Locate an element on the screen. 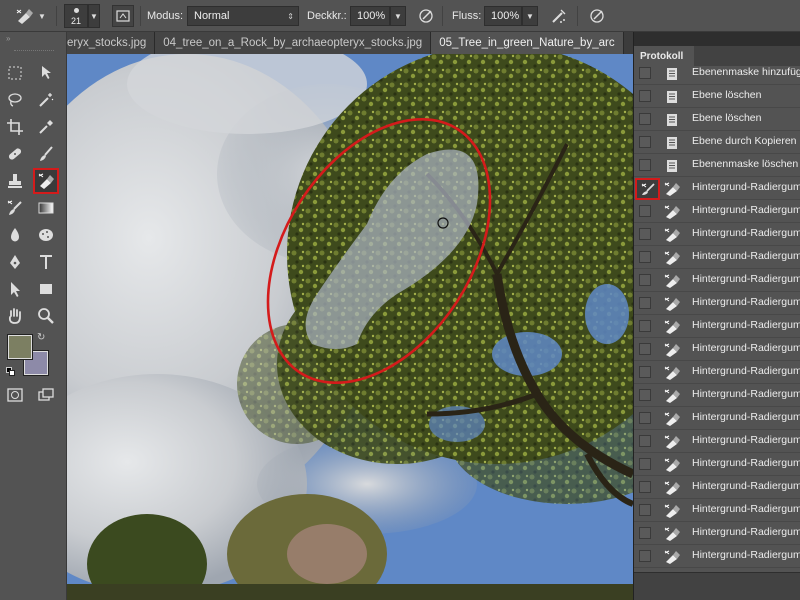 The height and width of the screenshot is (600, 800). swap-colors-icon: ↻ is located at coordinates (41, 337).